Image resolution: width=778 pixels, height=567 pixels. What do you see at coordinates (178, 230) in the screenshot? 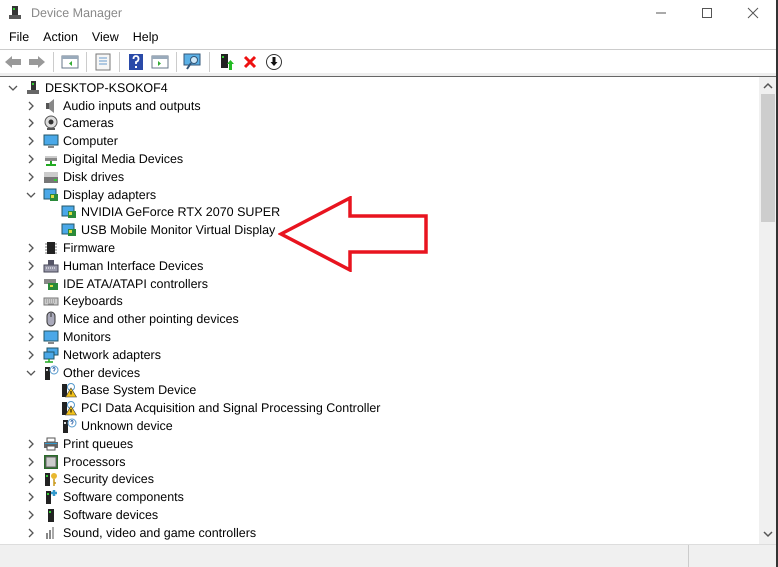
I see `tree-item: USB Mobile Monitor Virtual Display` at bounding box center [178, 230].